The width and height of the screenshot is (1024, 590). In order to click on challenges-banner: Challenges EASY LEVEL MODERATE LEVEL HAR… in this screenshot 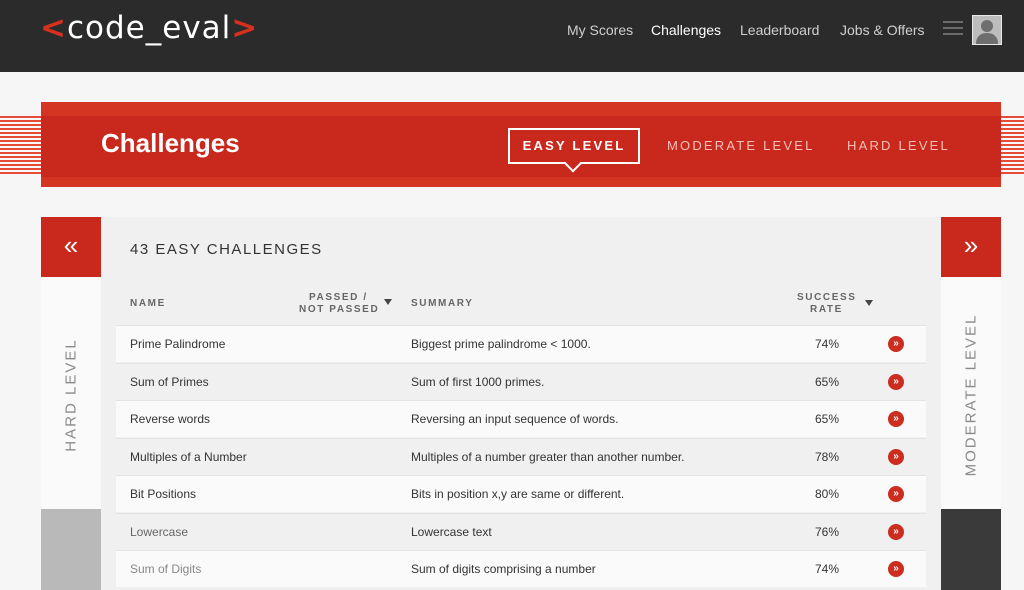, I will do `click(521, 144)`.